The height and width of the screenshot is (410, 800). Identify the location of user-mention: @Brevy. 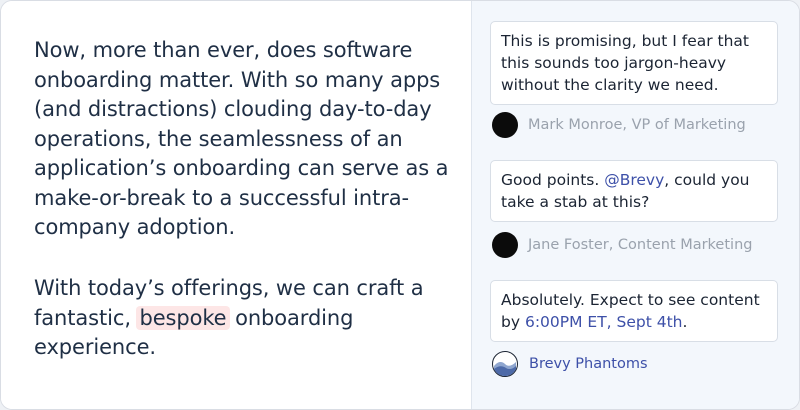
(634, 180).